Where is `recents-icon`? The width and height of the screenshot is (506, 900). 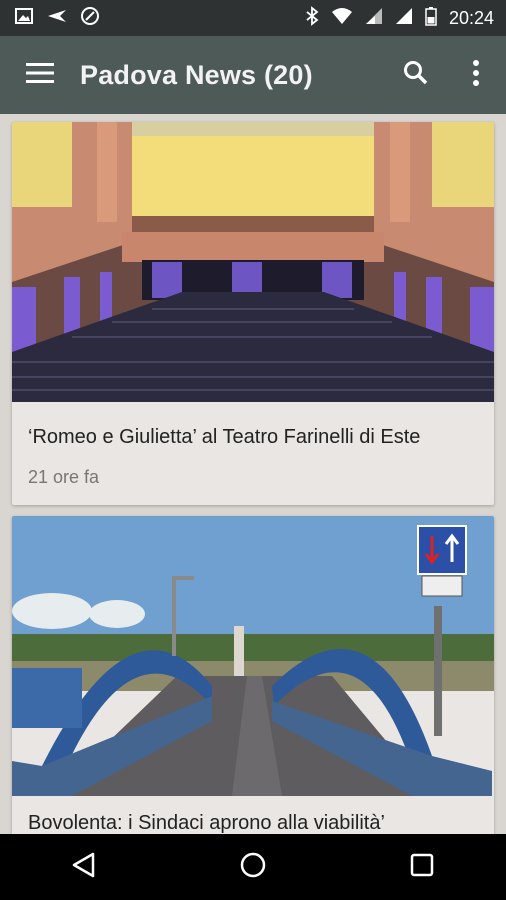
recents-icon is located at coordinates (422, 867).